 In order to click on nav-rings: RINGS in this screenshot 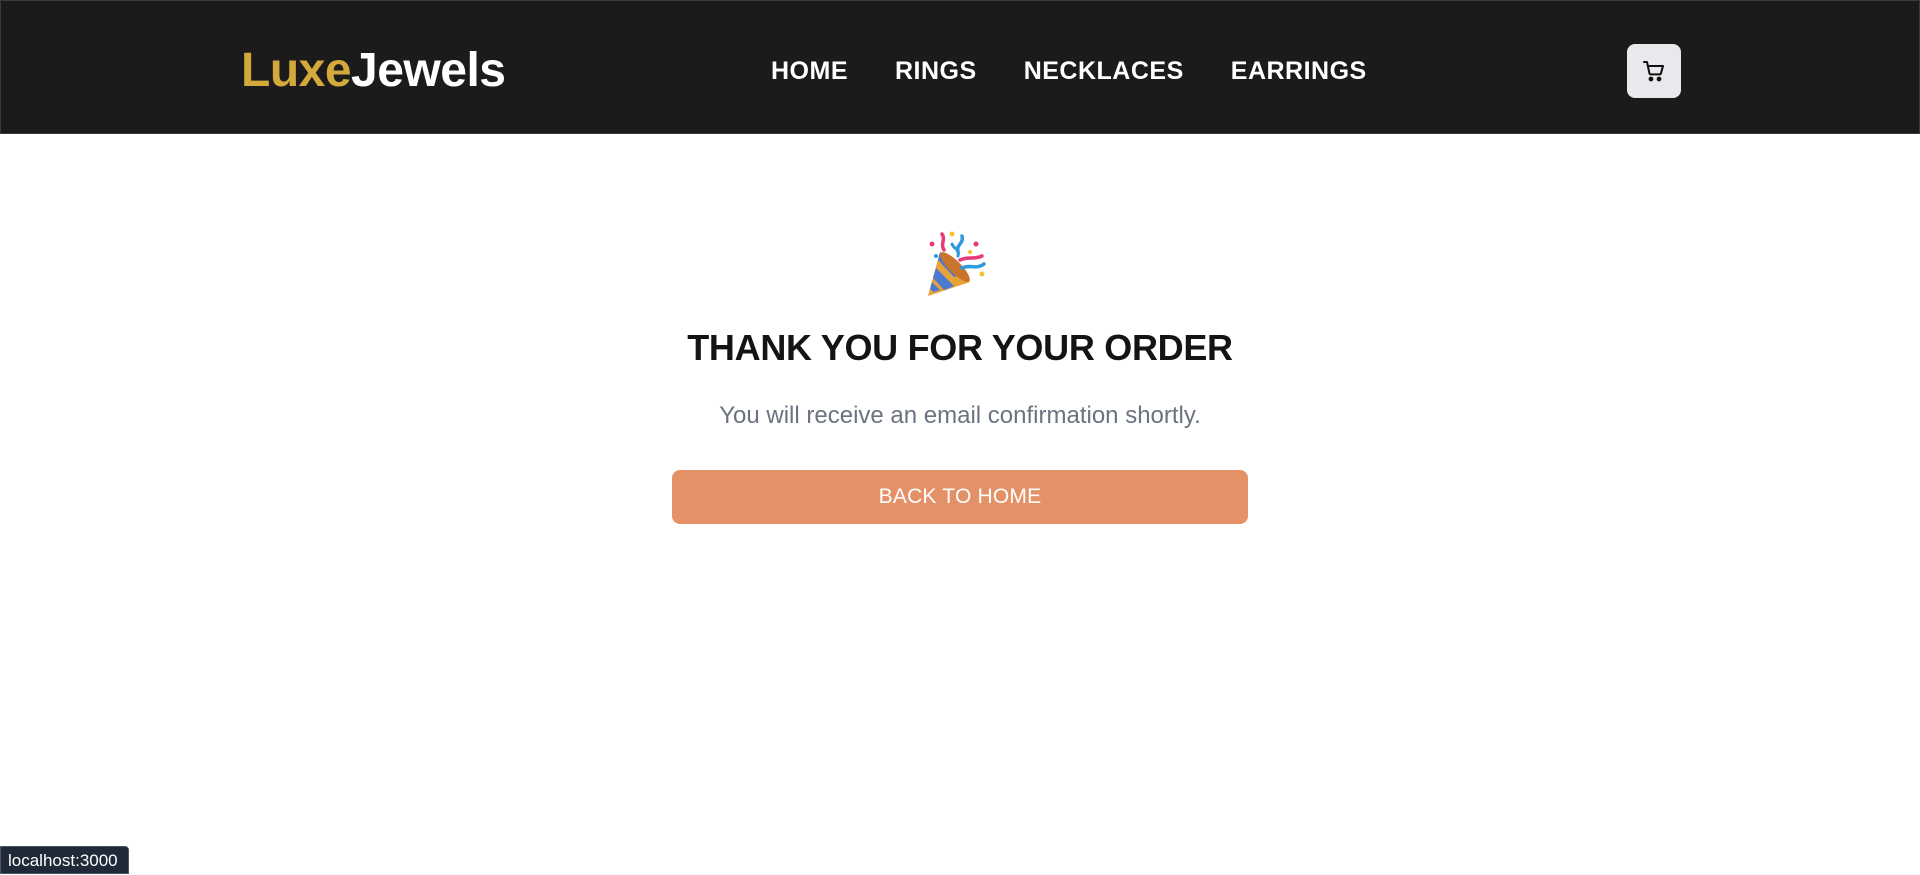, I will do `click(936, 71)`.